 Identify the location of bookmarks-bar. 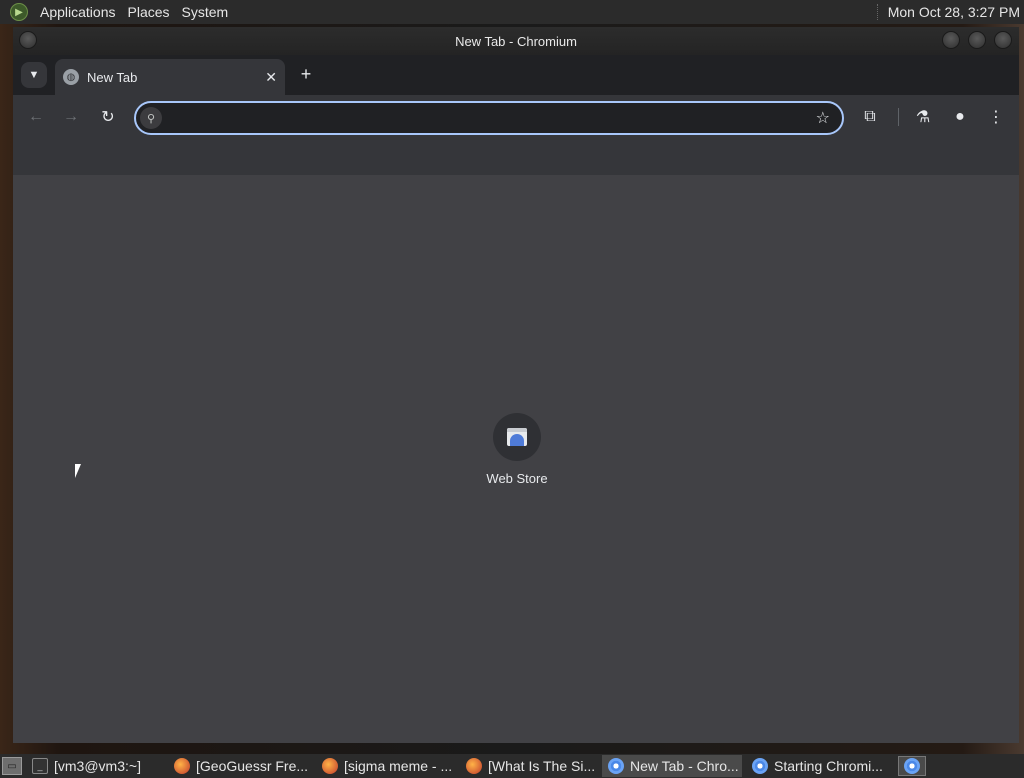
(516, 157).